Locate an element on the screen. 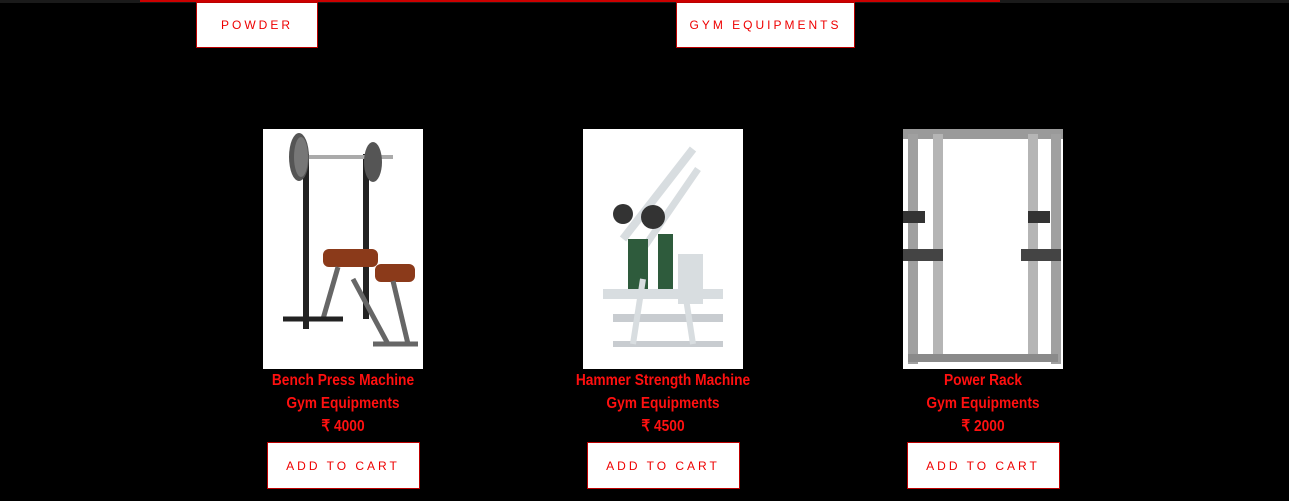 The width and height of the screenshot is (1289, 501). product-price: ₹ 2000 is located at coordinates (983, 426).